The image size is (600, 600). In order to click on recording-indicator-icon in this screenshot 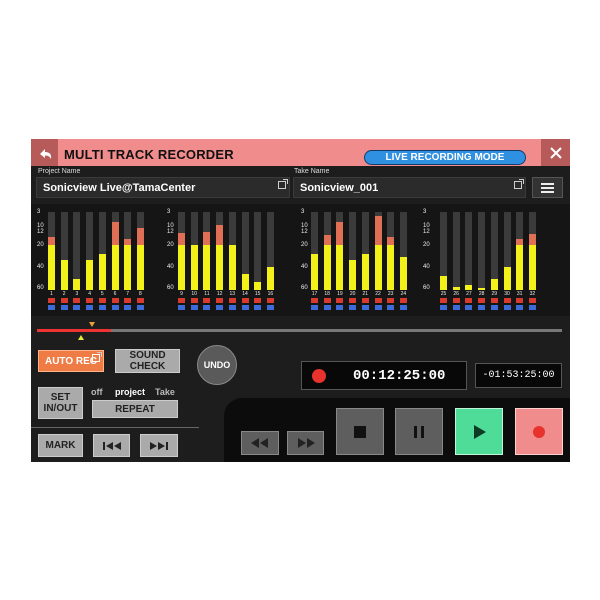, I will do `click(319, 376)`.